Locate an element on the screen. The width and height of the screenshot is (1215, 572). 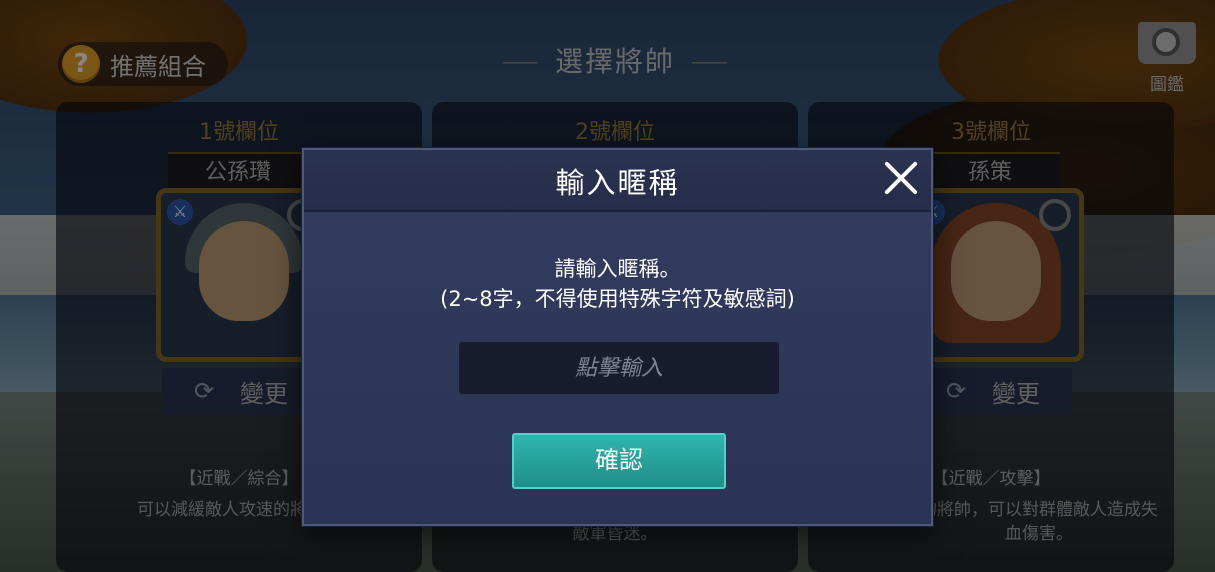
close-icon is located at coordinates (901, 178).